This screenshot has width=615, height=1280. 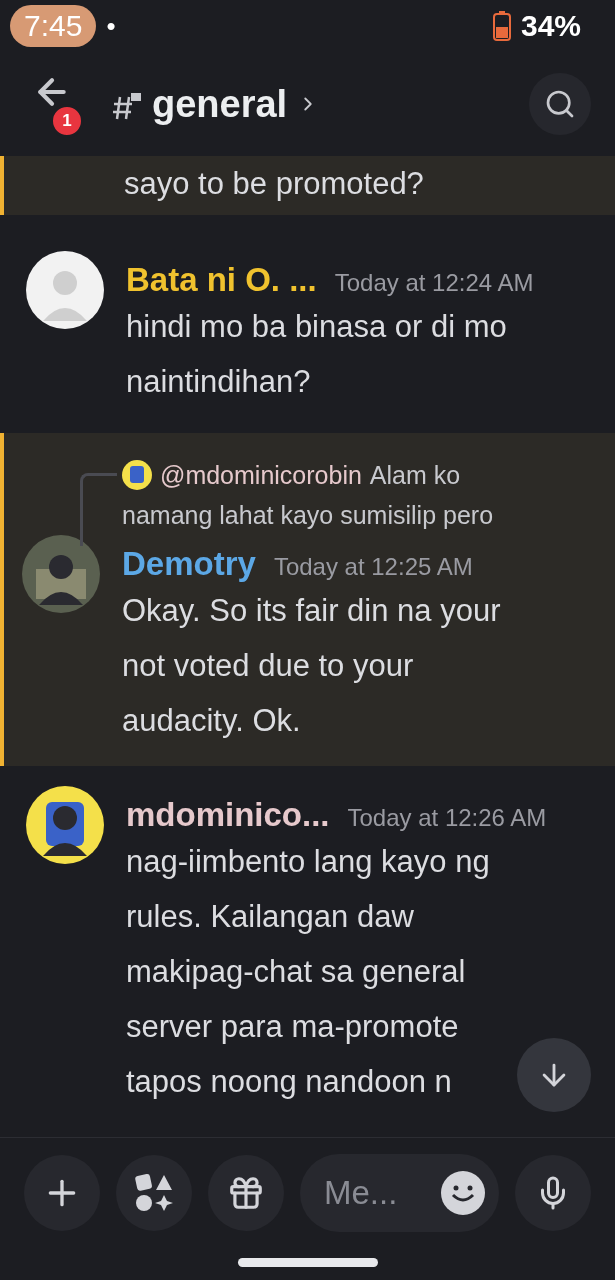 What do you see at coordinates (220, 104) in the screenshot?
I see `channel-name: general` at bounding box center [220, 104].